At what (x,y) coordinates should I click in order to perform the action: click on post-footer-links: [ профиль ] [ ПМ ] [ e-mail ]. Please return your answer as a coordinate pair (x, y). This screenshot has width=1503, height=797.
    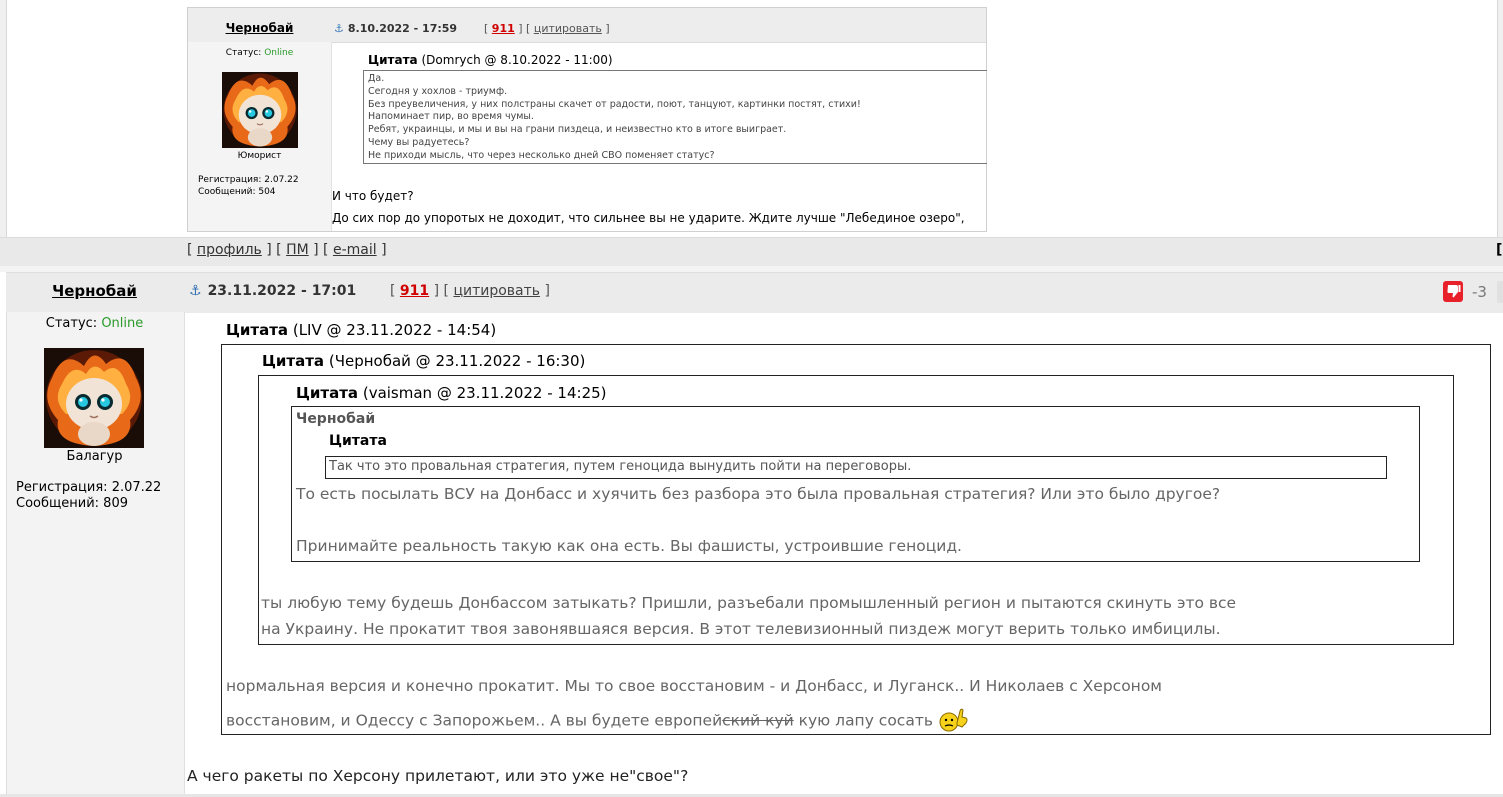
    Looking at the image, I should click on (287, 250).